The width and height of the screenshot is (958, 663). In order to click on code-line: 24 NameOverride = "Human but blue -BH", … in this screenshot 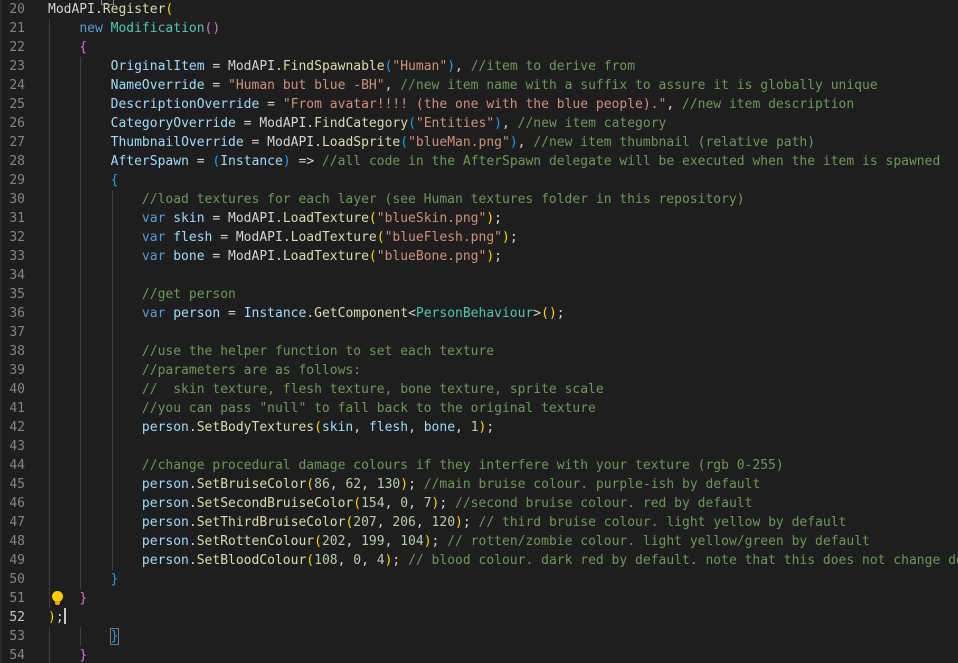, I will do `click(479, 85)`.